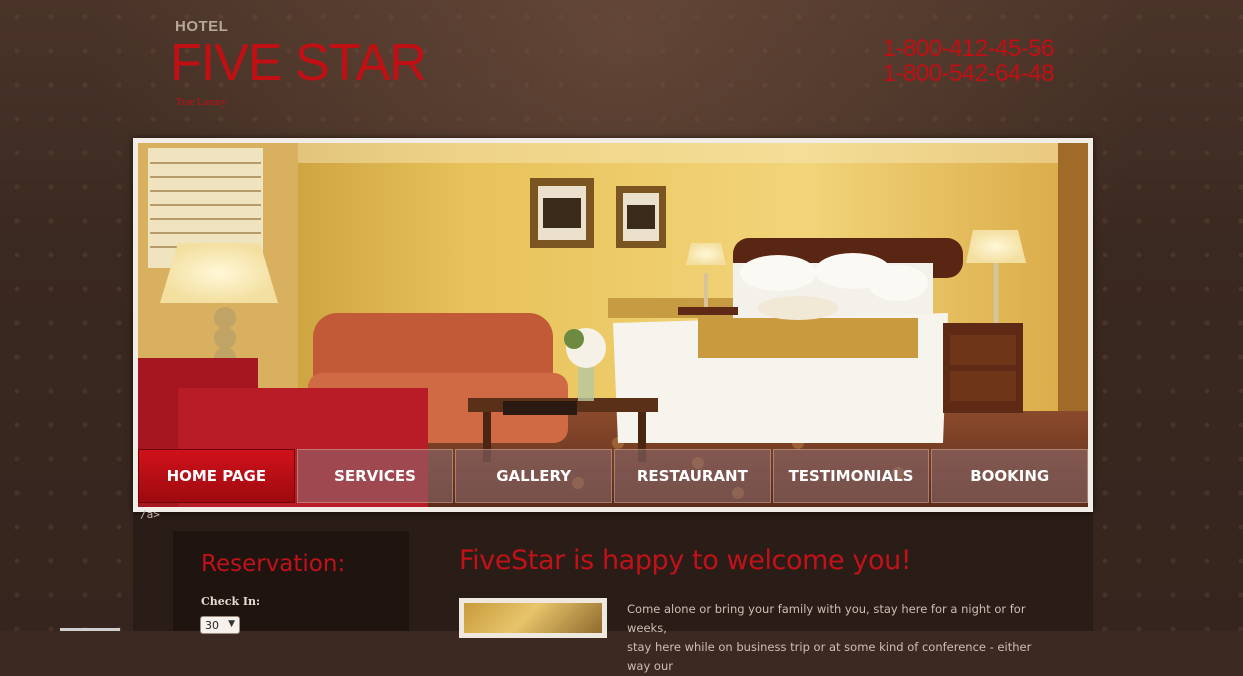 The height and width of the screenshot is (676, 1243). Describe the element at coordinates (212, 625) in the screenshot. I see `checkin-day-value: 30` at that location.